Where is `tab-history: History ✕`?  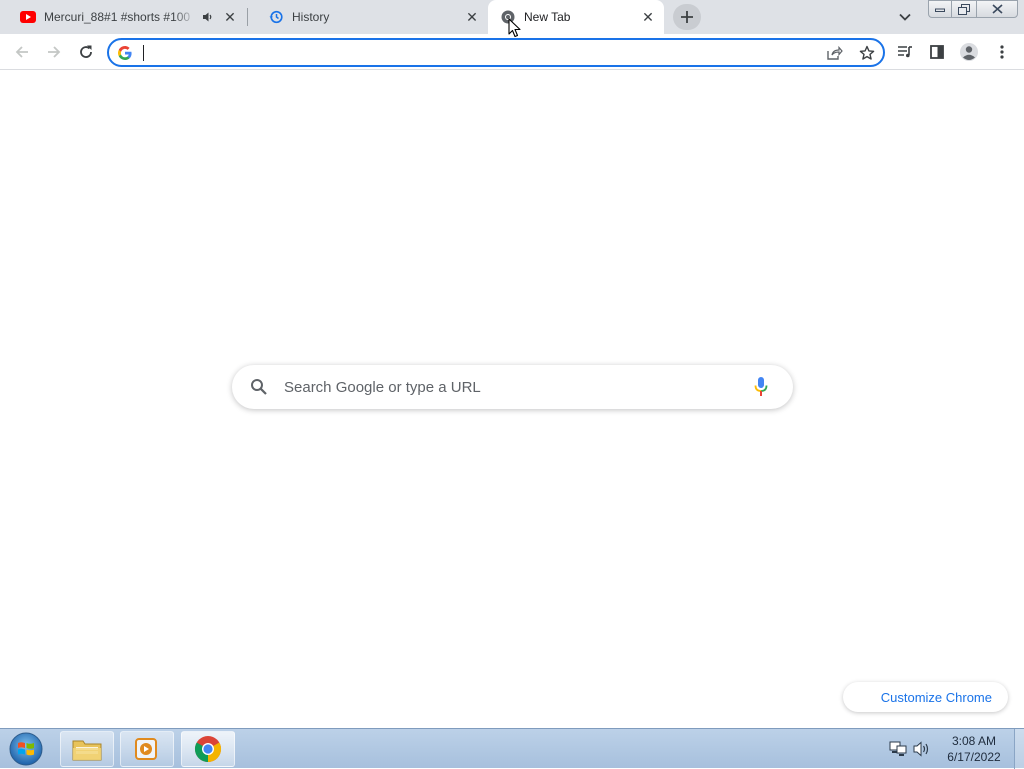 tab-history: History ✕ is located at coordinates (368, 17).